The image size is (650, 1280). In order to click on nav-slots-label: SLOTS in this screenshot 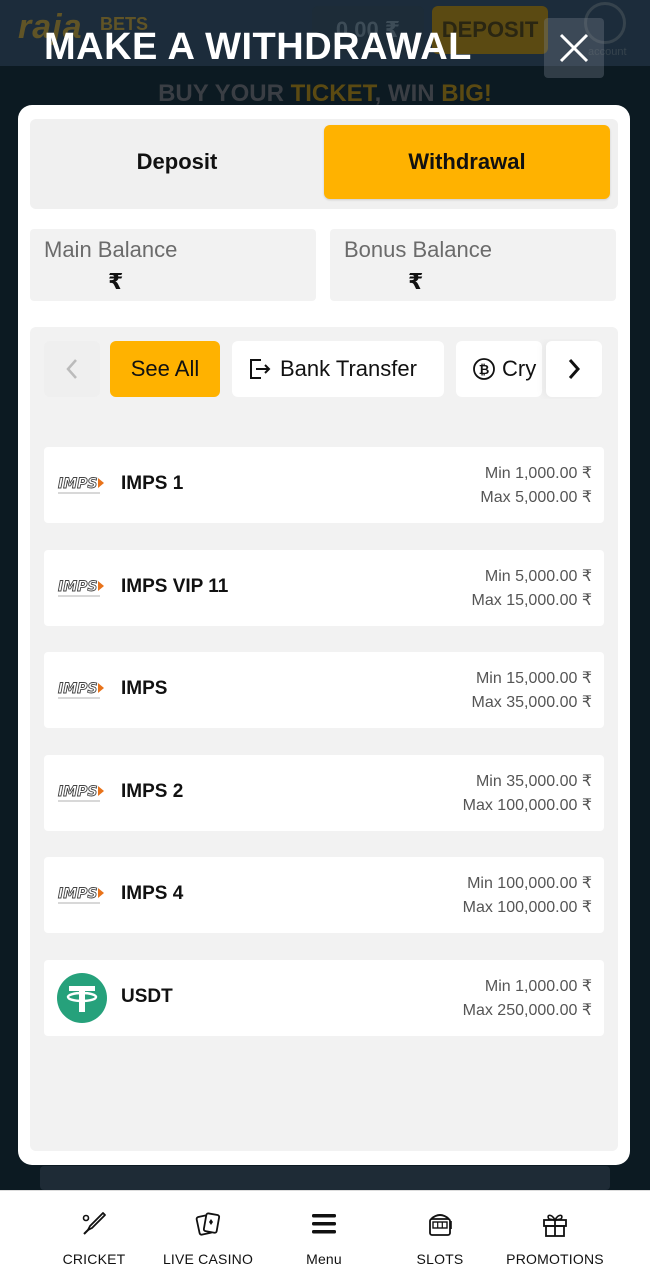, I will do `click(440, 1259)`.